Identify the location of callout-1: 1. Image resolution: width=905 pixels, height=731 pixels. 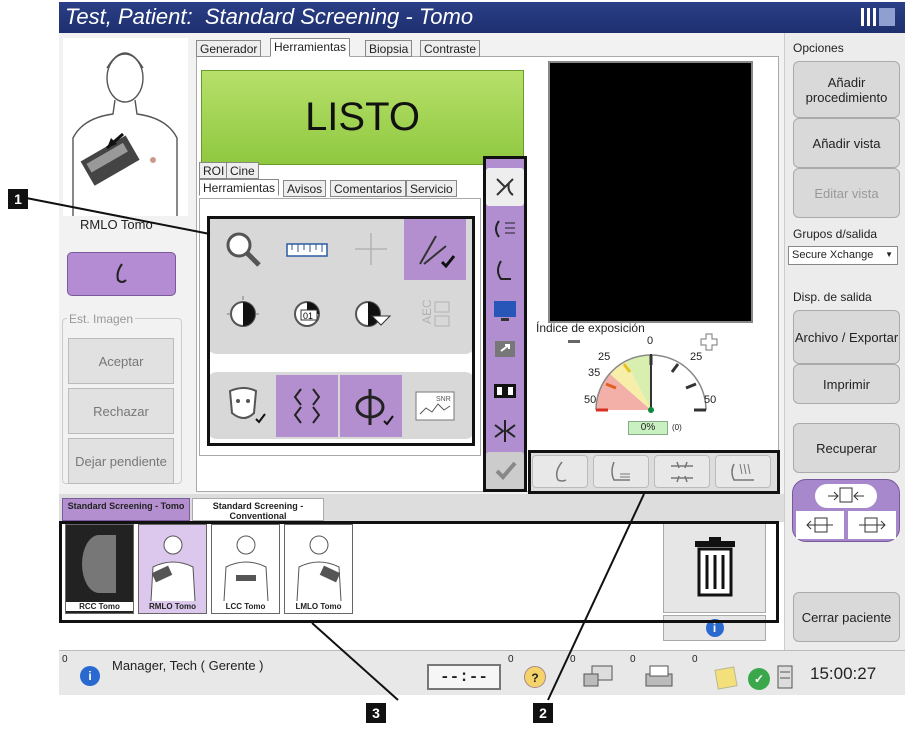
(18, 199).